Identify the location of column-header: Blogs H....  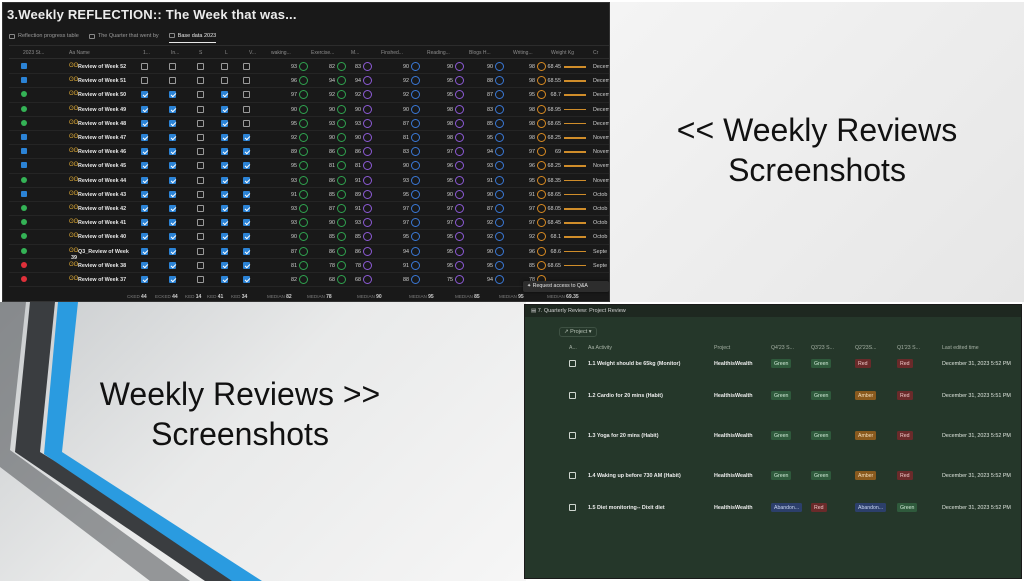
(480, 53).